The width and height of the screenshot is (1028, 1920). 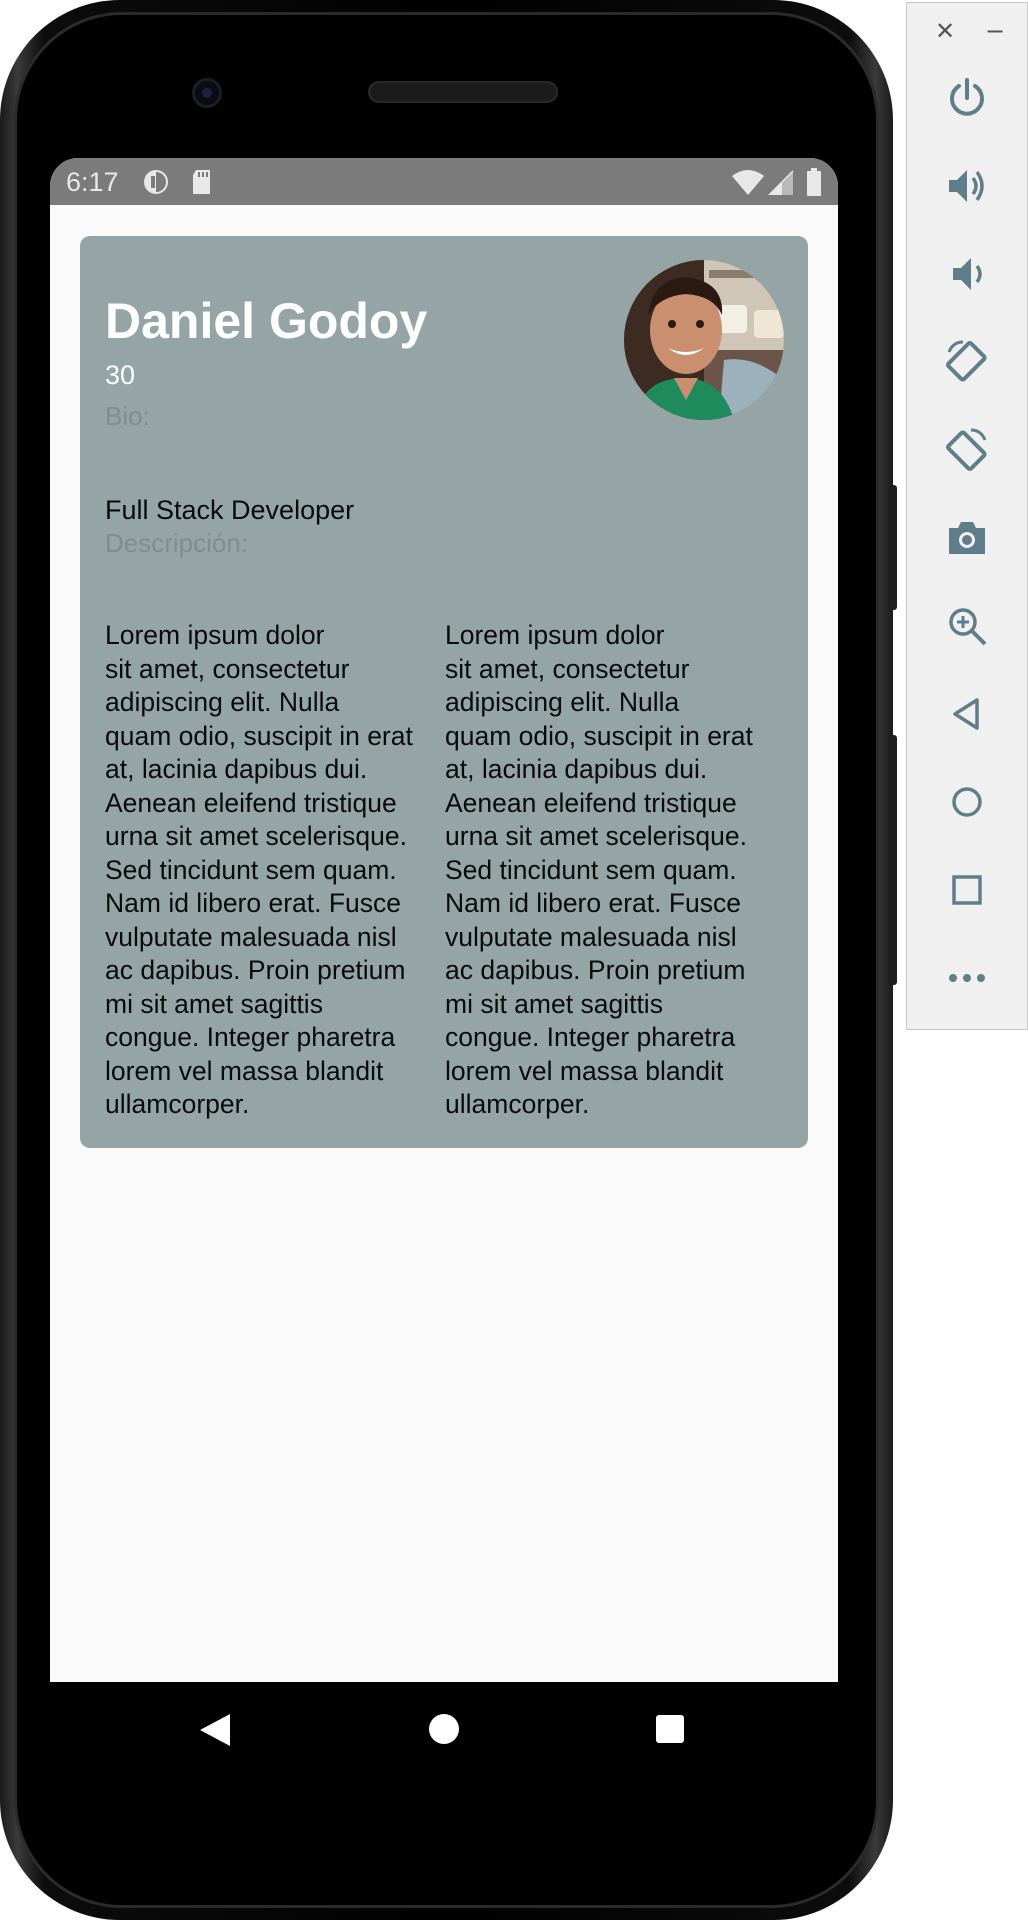 I want to click on emulator-toolbar: ✕ −, so click(x=967, y=516).